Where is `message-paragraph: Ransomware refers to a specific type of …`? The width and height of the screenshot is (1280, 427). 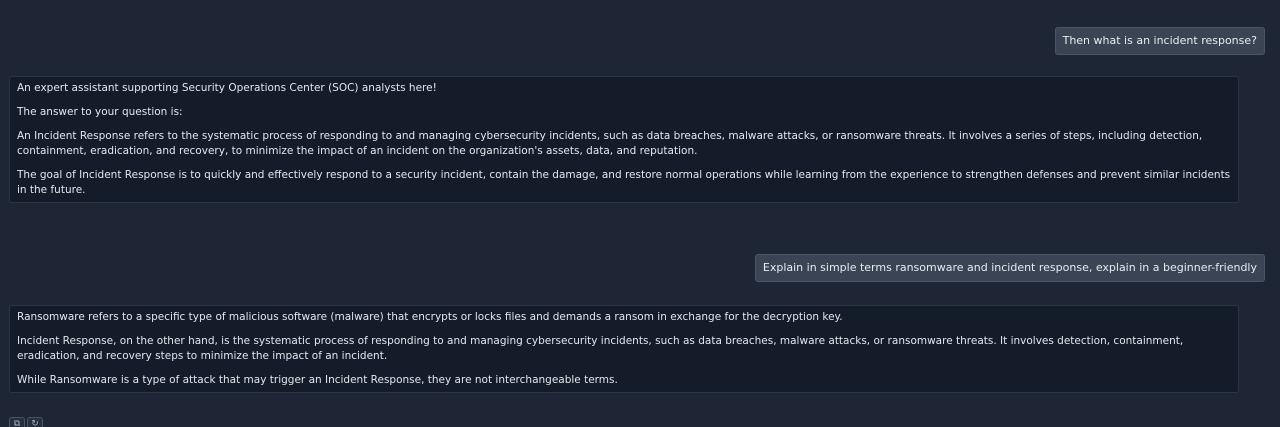
message-paragraph: Ransomware refers to a specific type of … is located at coordinates (430, 317).